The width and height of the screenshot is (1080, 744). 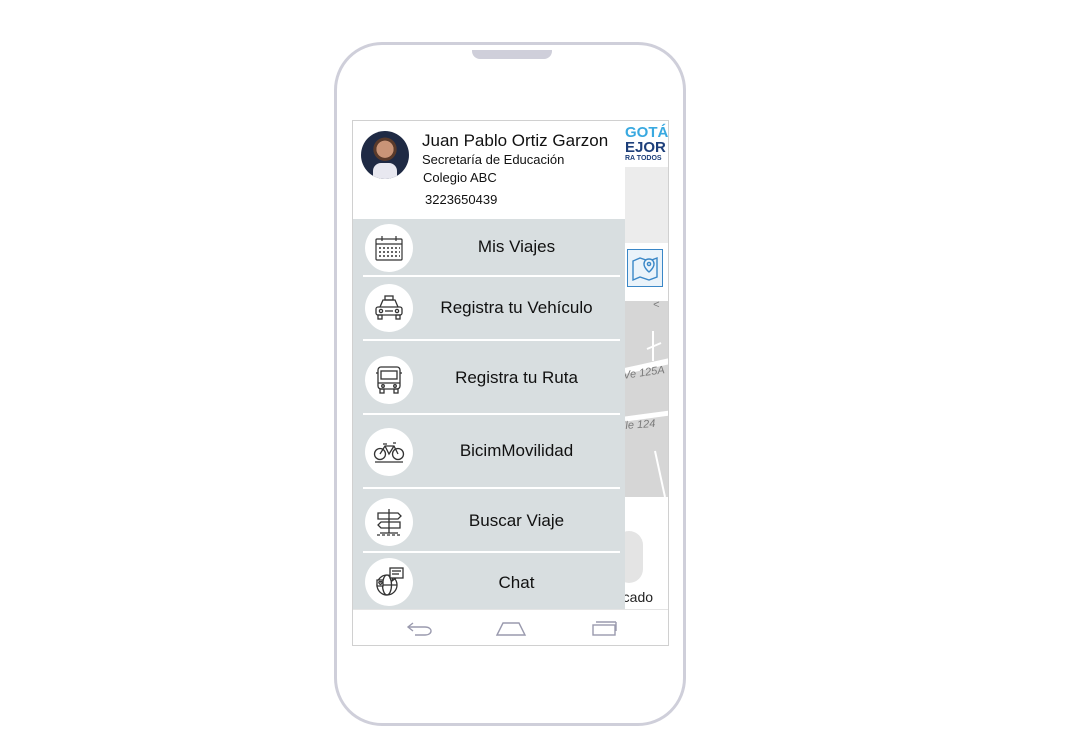 I want to click on calendar-icon, so click(x=389, y=248).